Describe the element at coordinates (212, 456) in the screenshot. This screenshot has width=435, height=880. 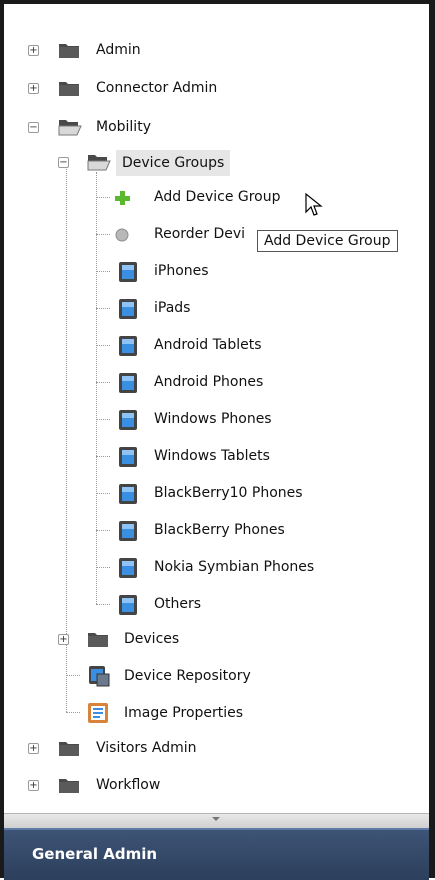
I see `tree-item-label: Windows Tablets` at that location.